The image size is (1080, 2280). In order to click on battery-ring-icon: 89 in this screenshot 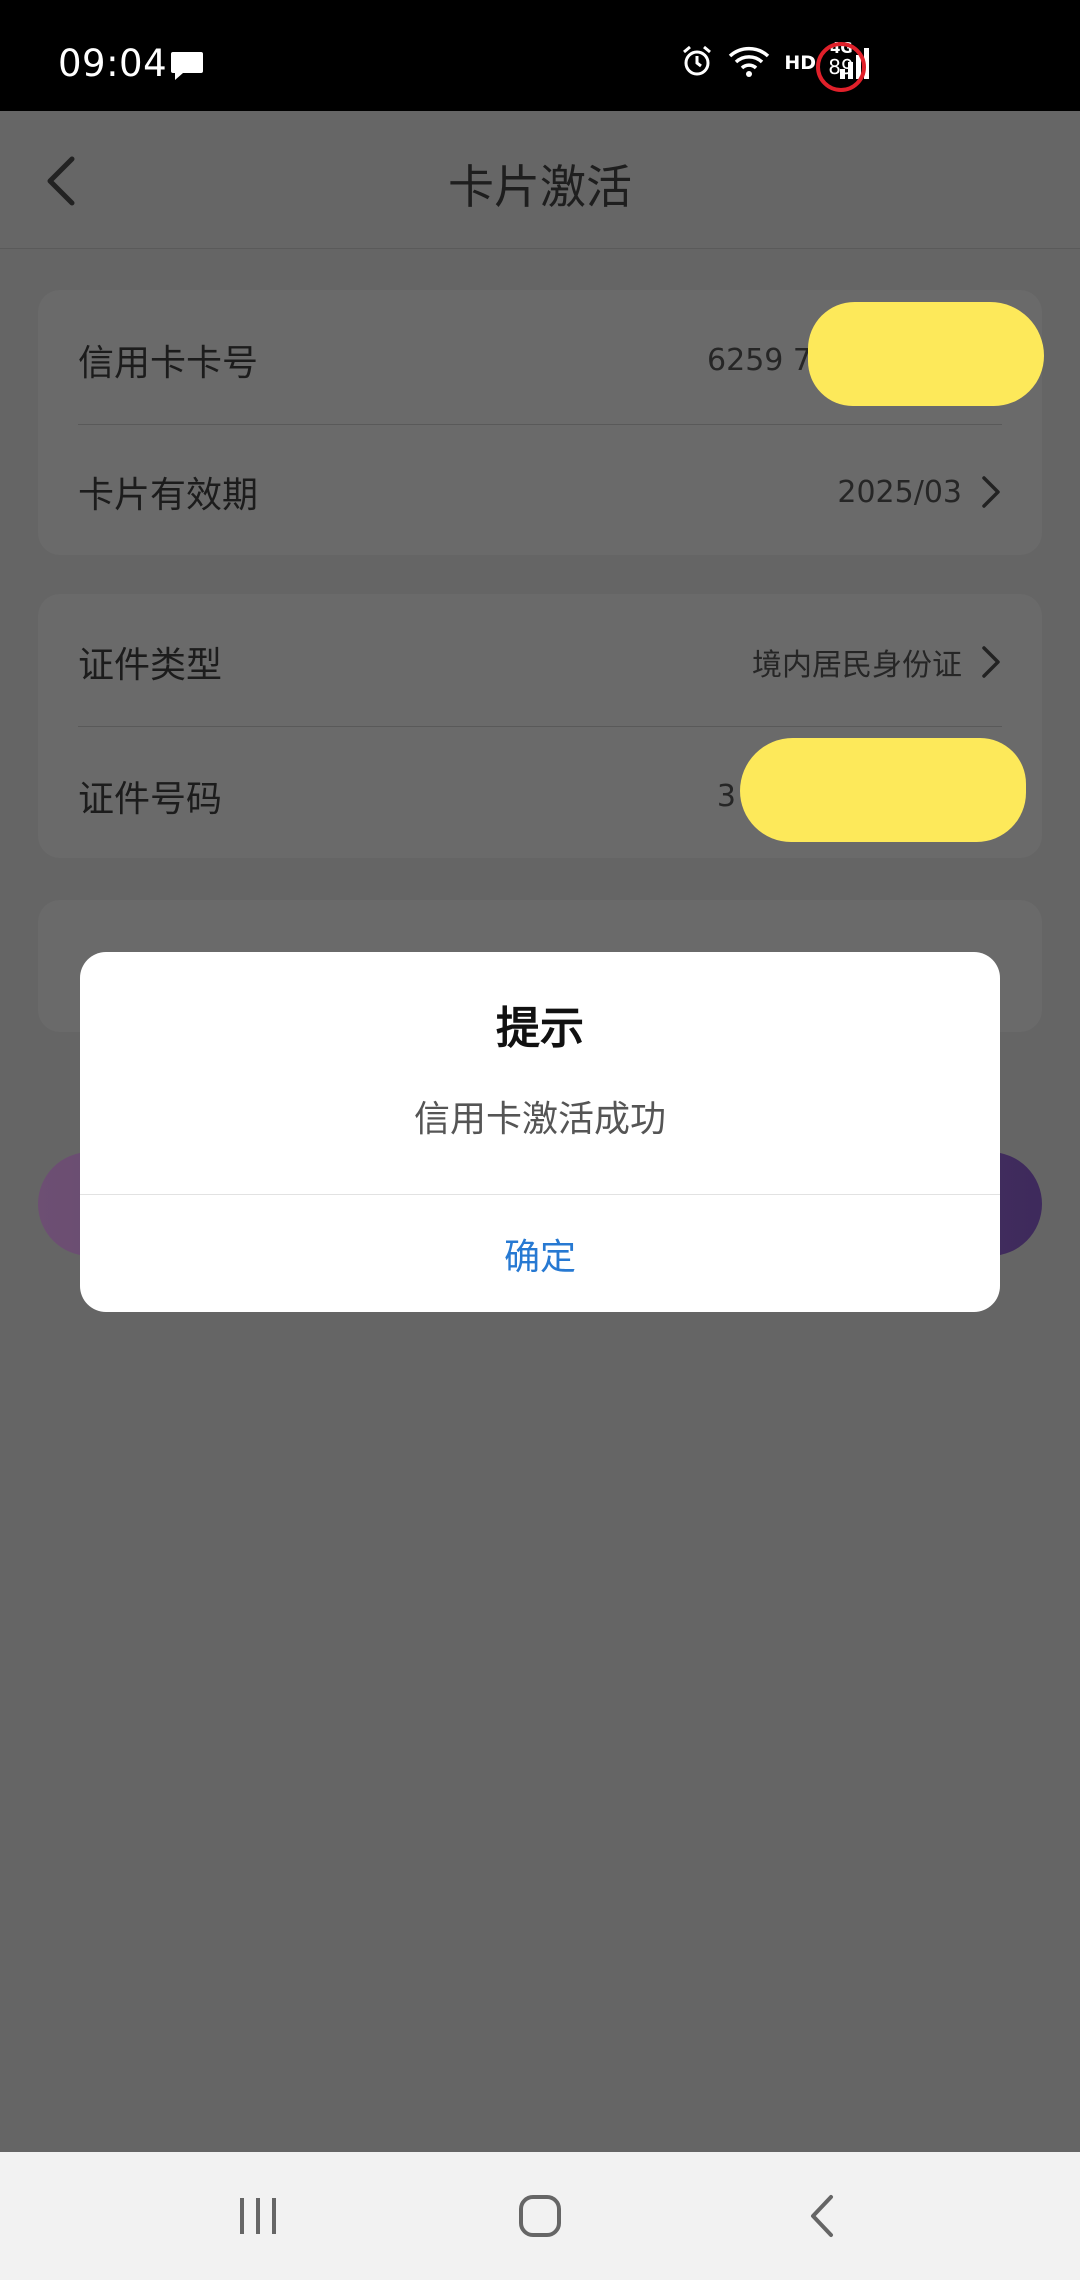, I will do `click(841, 67)`.